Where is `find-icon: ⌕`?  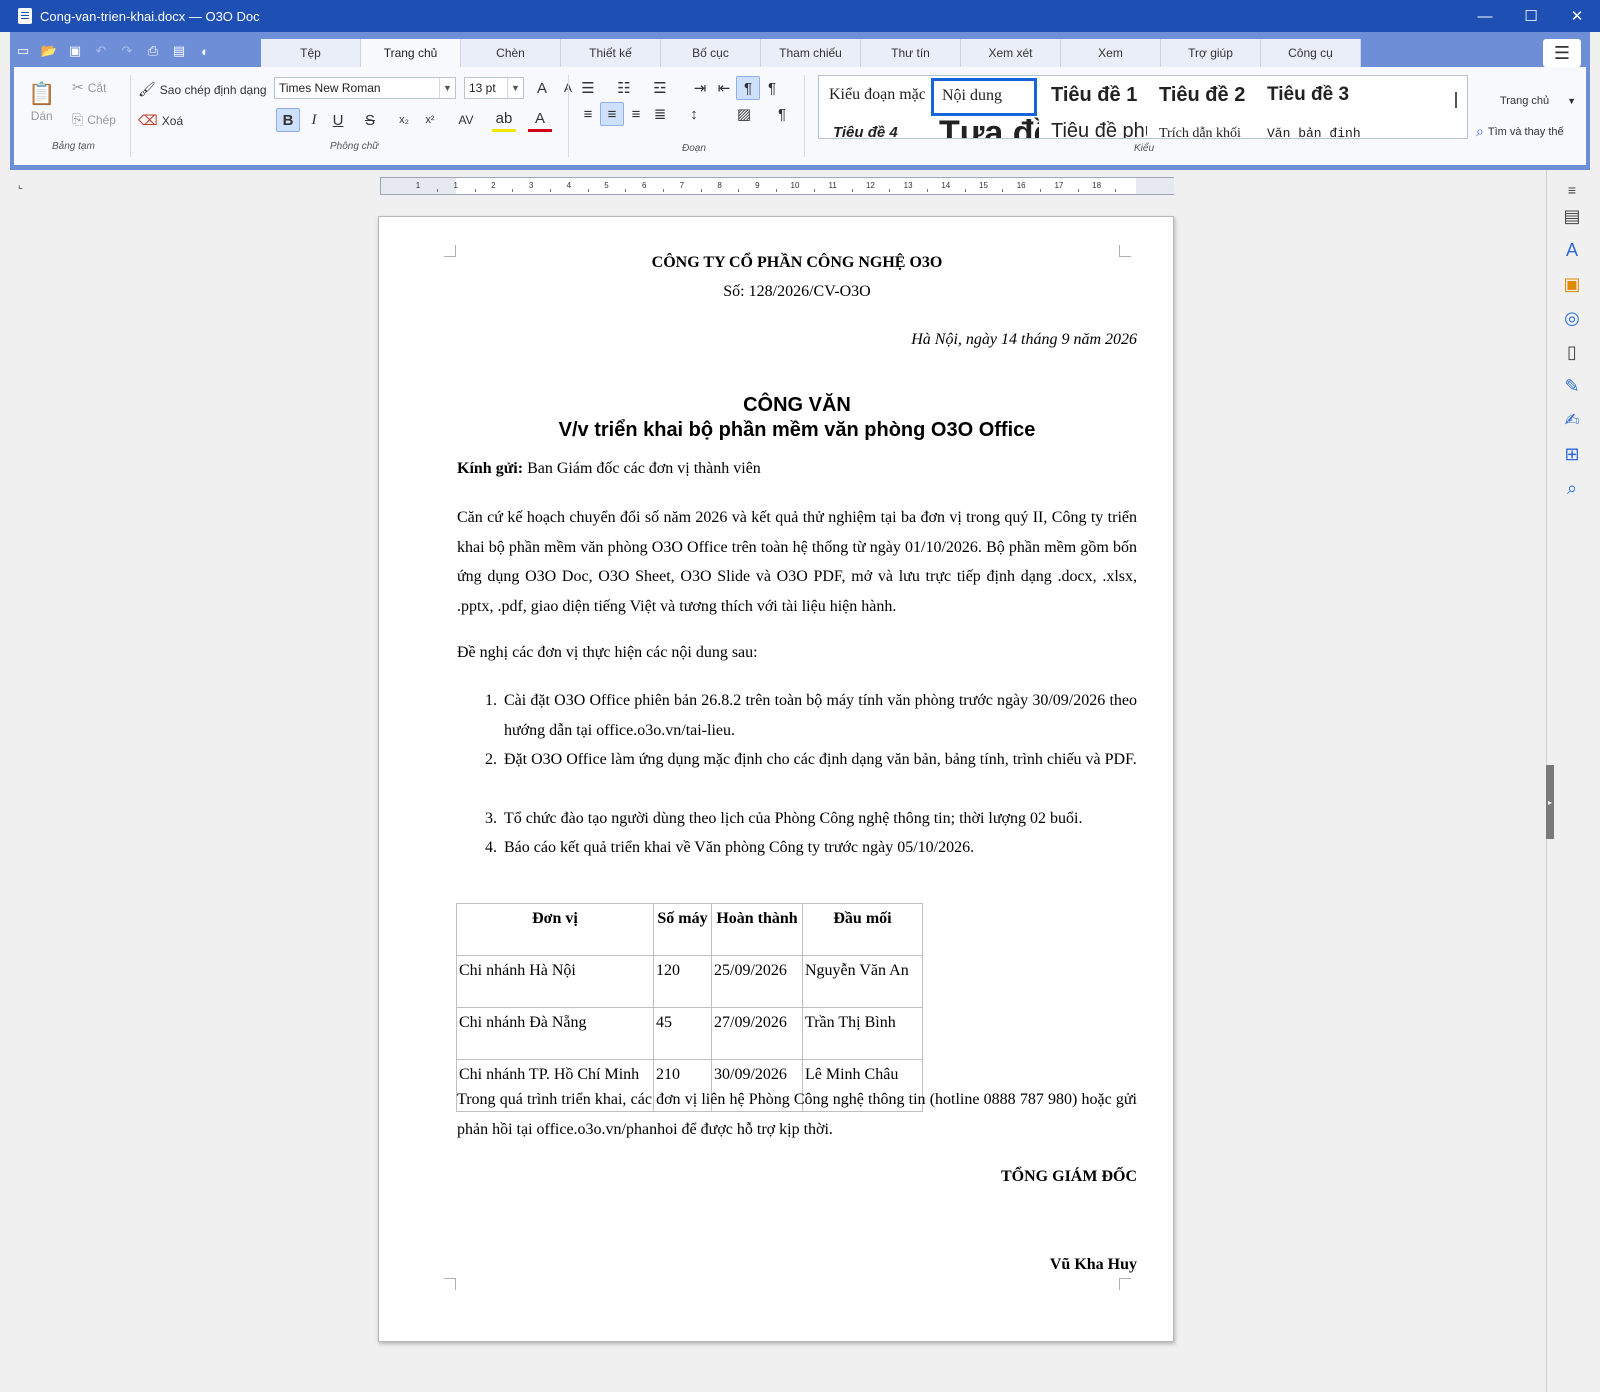
find-icon: ⌕ is located at coordinates (1572, 488).